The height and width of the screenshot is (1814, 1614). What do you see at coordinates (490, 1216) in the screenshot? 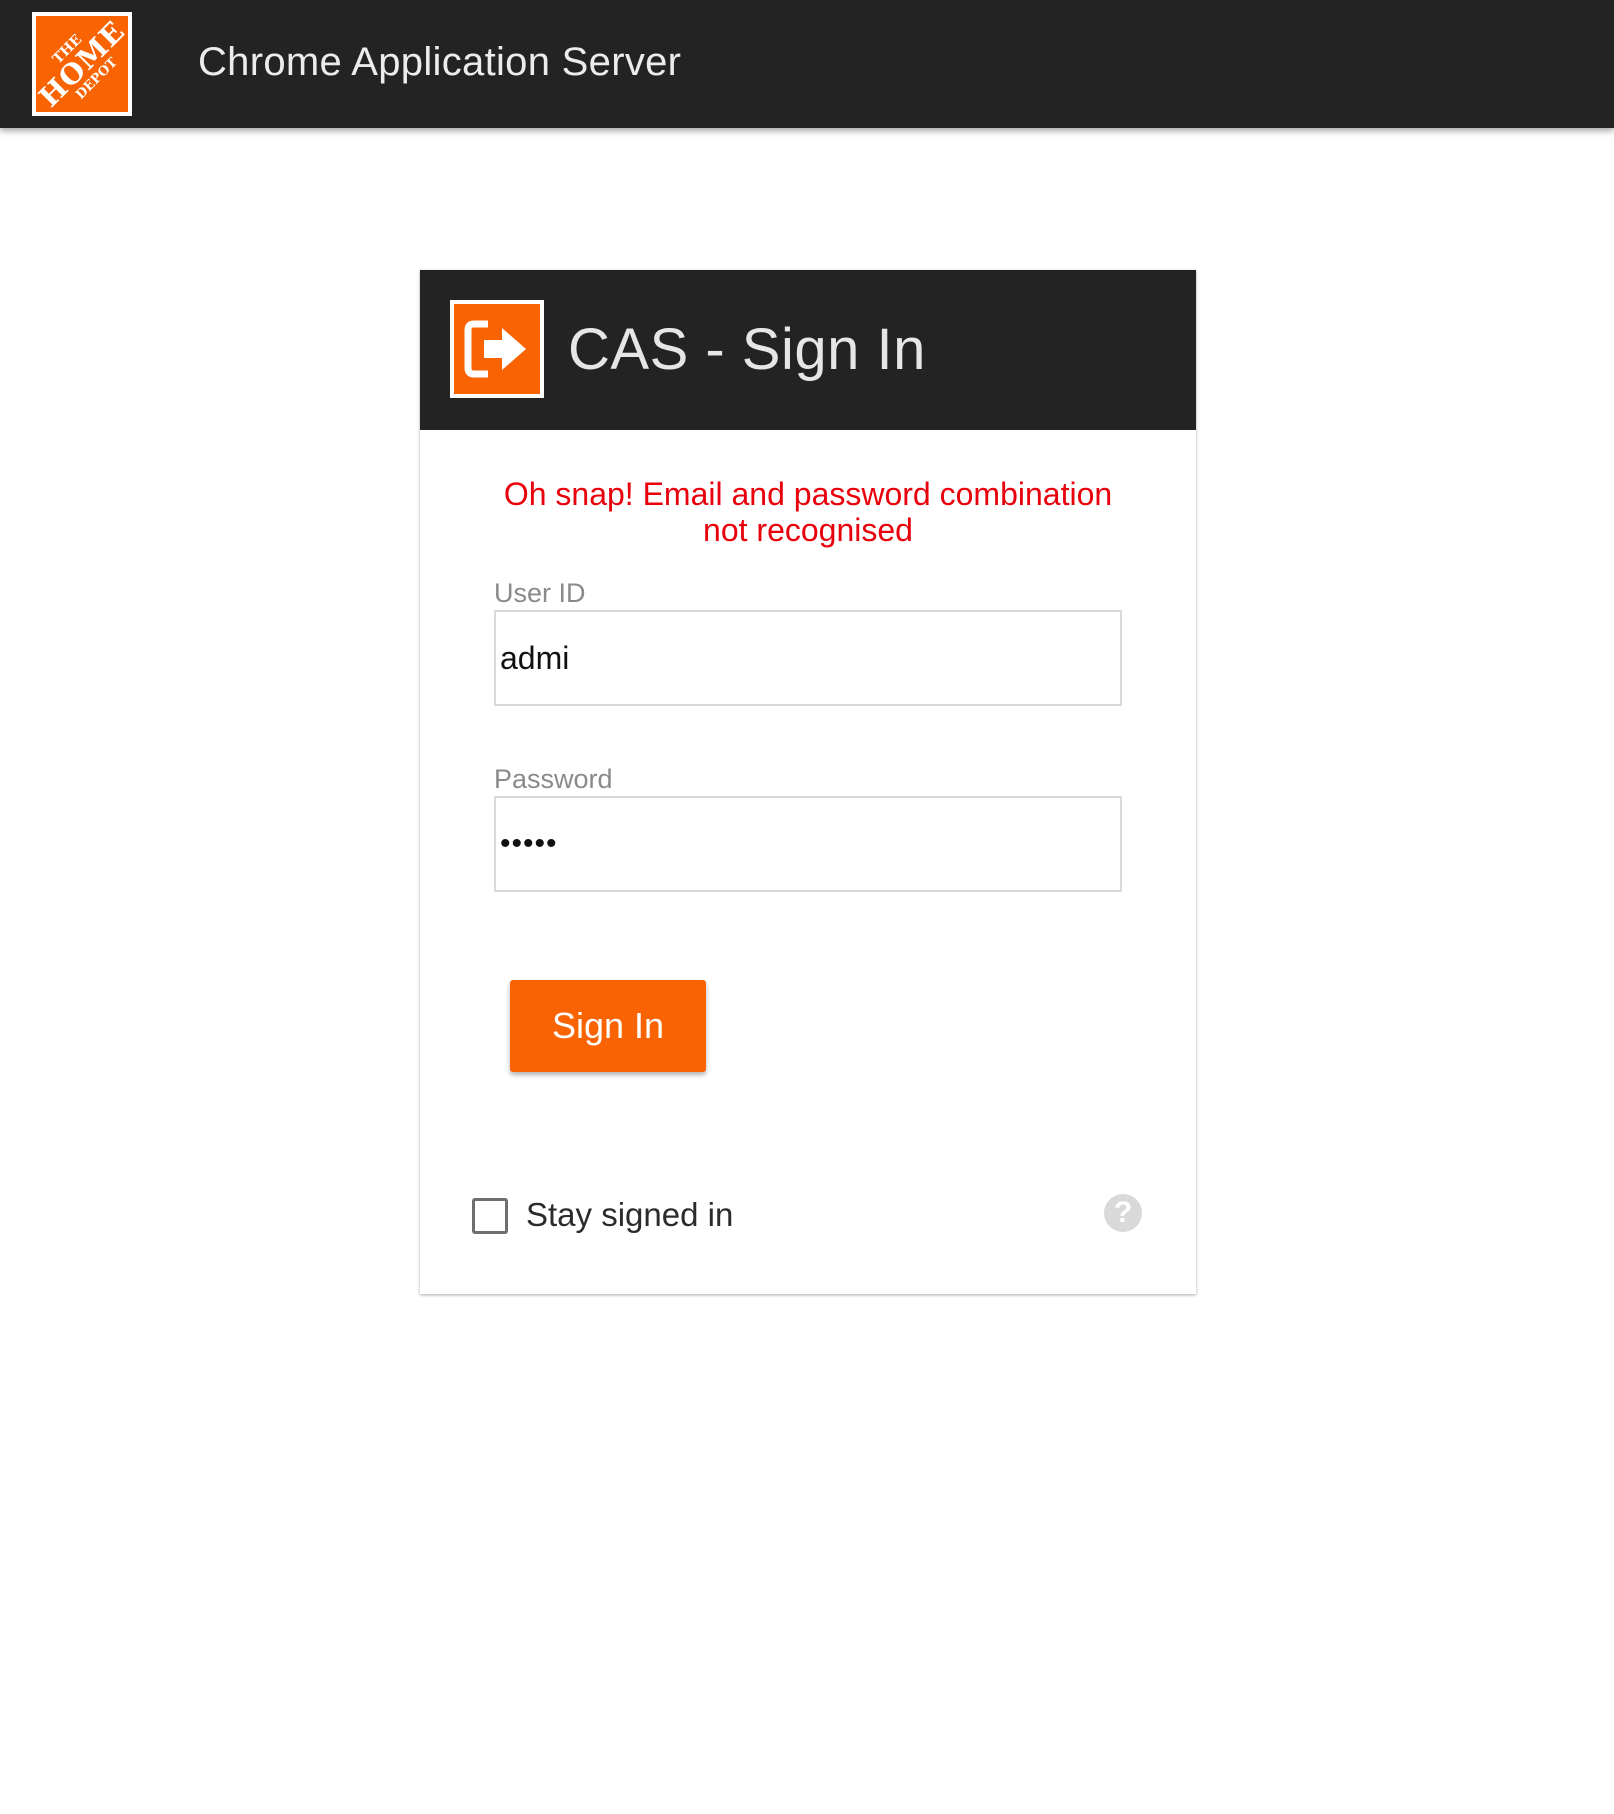
I see `stay-signed-in-checkbox` at bounding box center [490, 1216].